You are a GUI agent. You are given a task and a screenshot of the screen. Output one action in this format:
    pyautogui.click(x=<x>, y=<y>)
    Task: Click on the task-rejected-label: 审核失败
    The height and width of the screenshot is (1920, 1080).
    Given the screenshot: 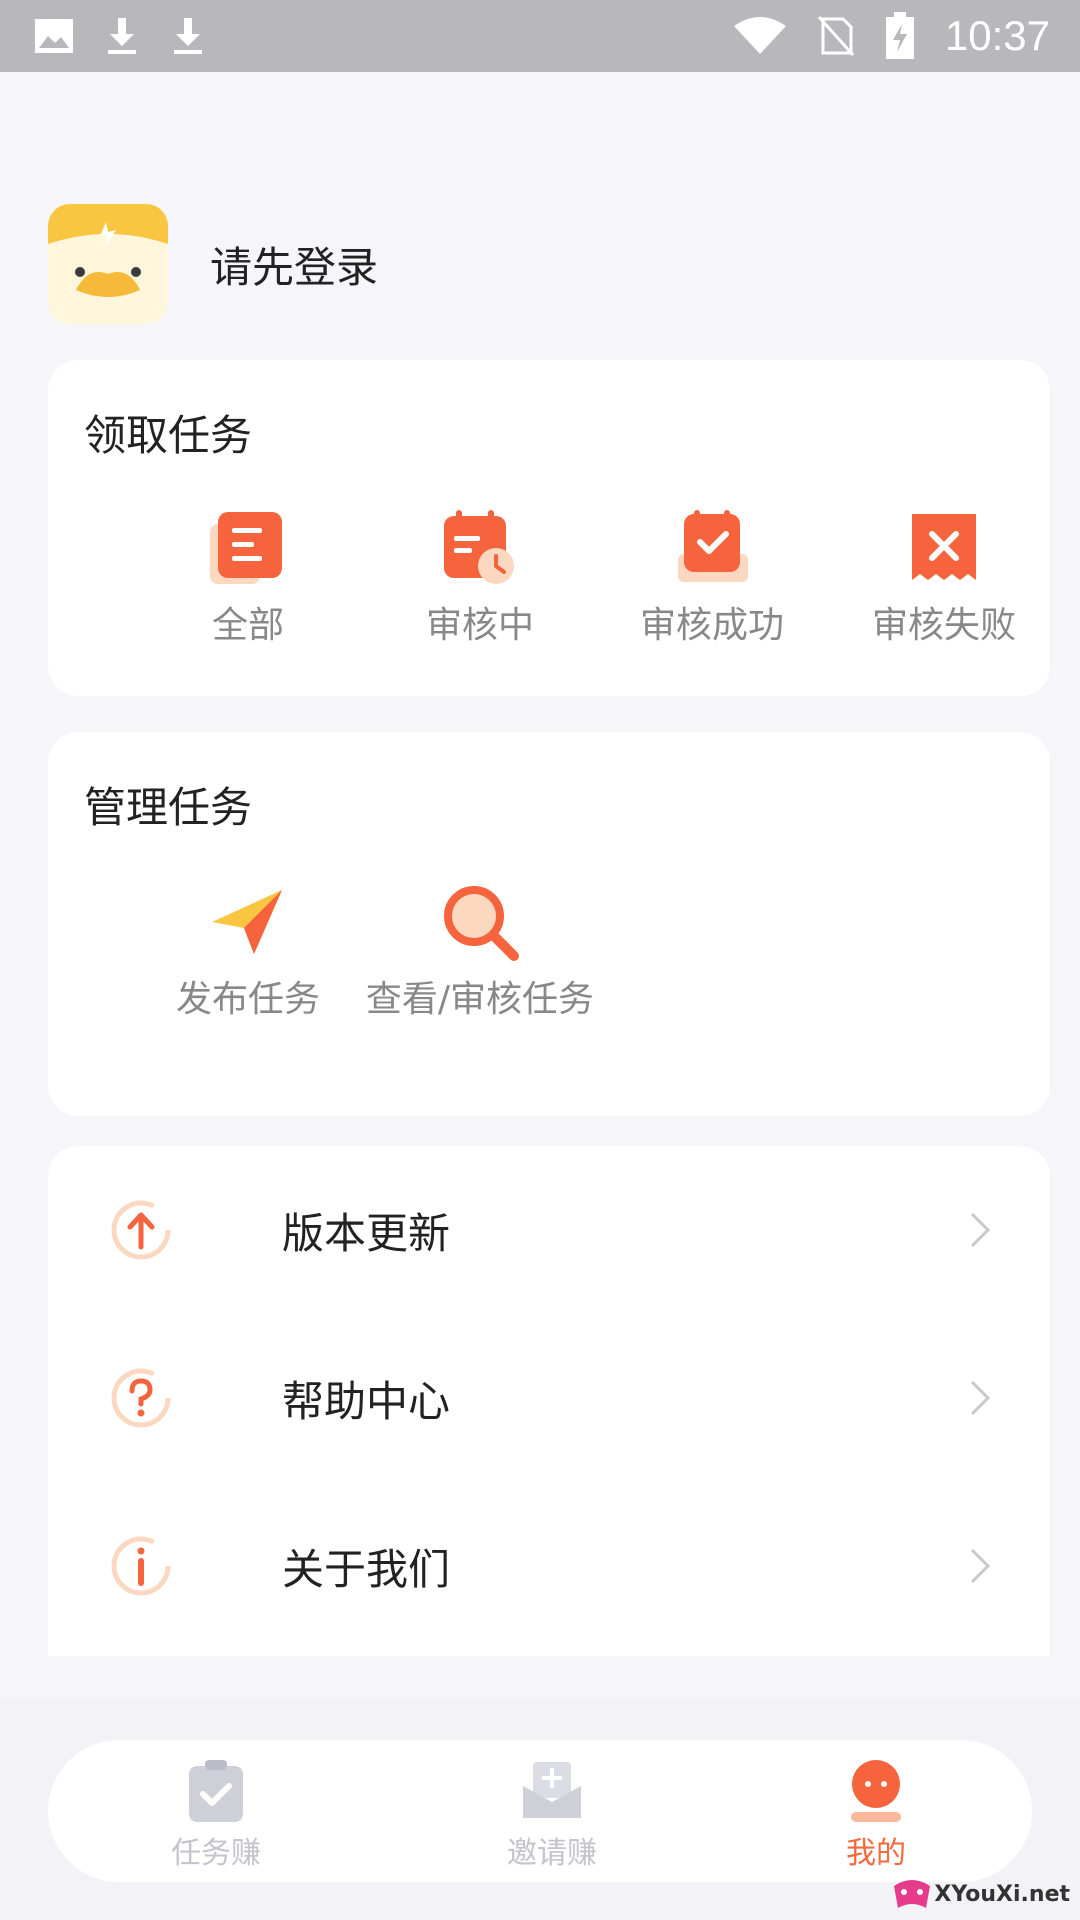 What is the action you would take?
    pyautogui.click(x=943, y=625)
    